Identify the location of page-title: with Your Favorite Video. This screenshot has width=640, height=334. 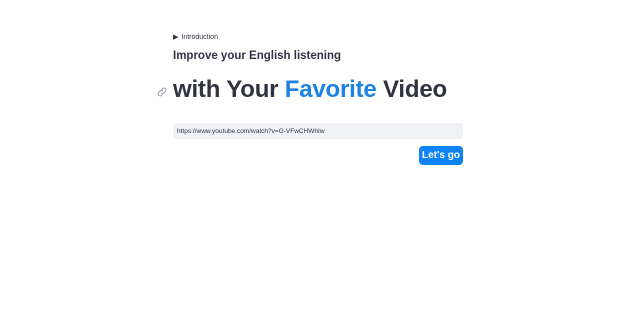
(310, 90).